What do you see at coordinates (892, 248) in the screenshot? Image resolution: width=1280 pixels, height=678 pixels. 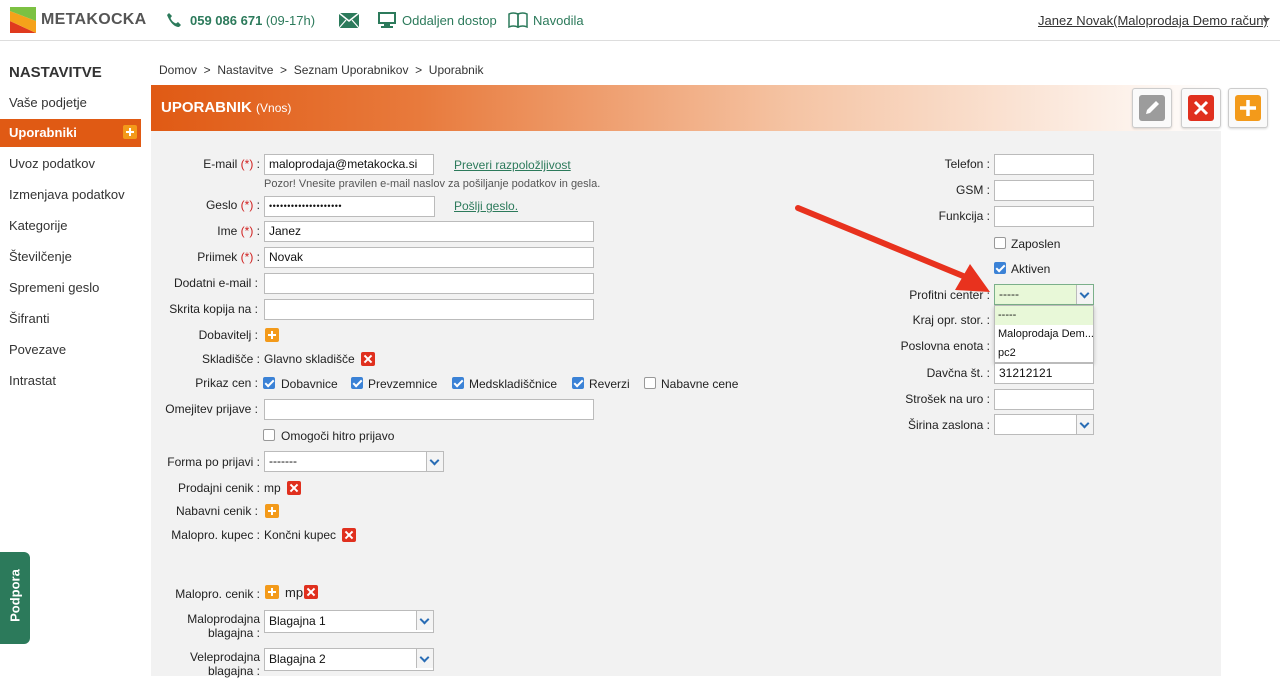 I see `annotation-arrow-icon` at bounding box center [892, 248].